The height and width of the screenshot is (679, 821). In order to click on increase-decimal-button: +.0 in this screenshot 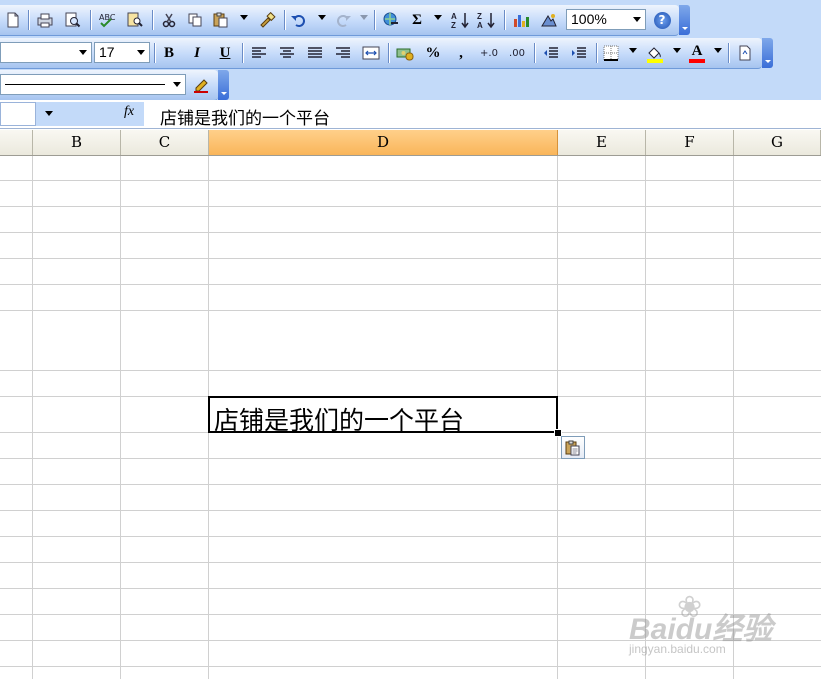, I will do `click(489, 53)`.